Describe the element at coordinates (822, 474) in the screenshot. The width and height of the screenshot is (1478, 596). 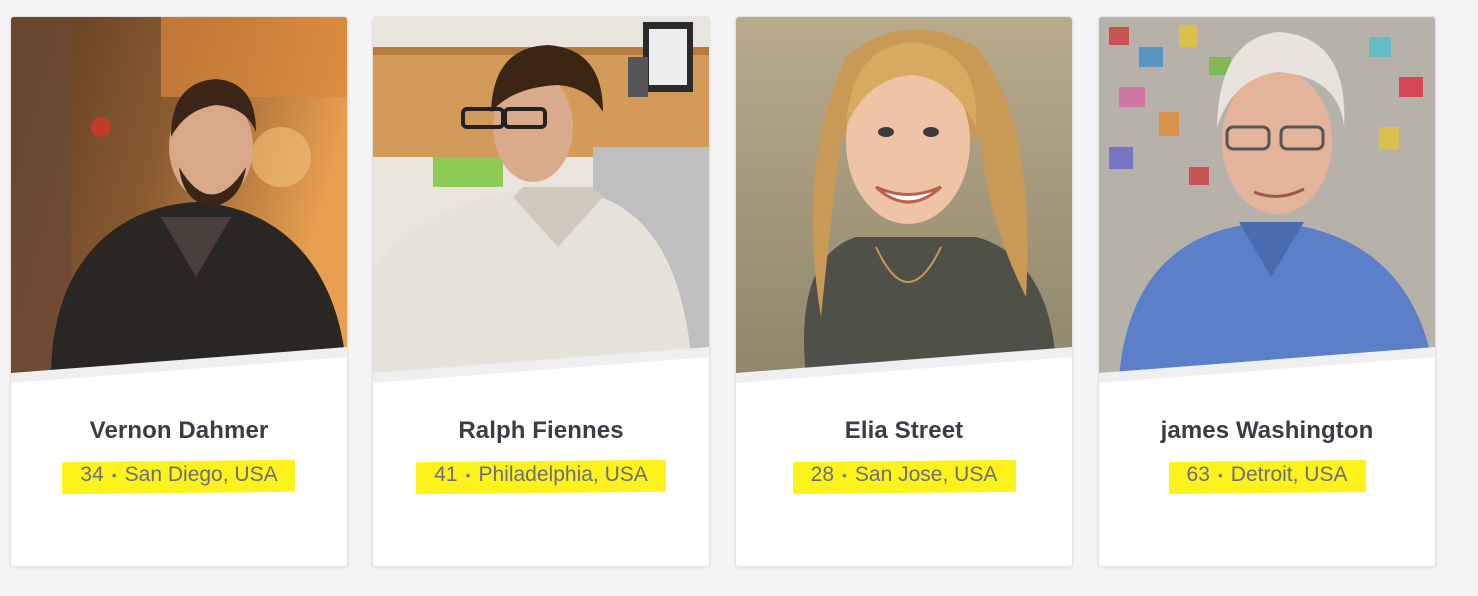
I see `person-age: 28` at that location.